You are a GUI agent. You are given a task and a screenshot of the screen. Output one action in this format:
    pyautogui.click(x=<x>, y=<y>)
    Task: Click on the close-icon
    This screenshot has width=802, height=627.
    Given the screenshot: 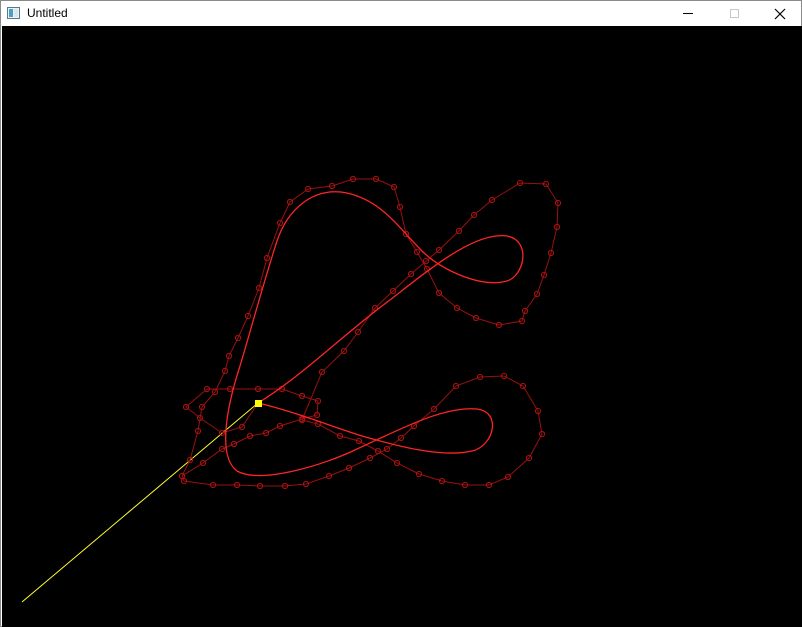 What is the action you would take?
    pyautogui.click(x=780, y=13)
    